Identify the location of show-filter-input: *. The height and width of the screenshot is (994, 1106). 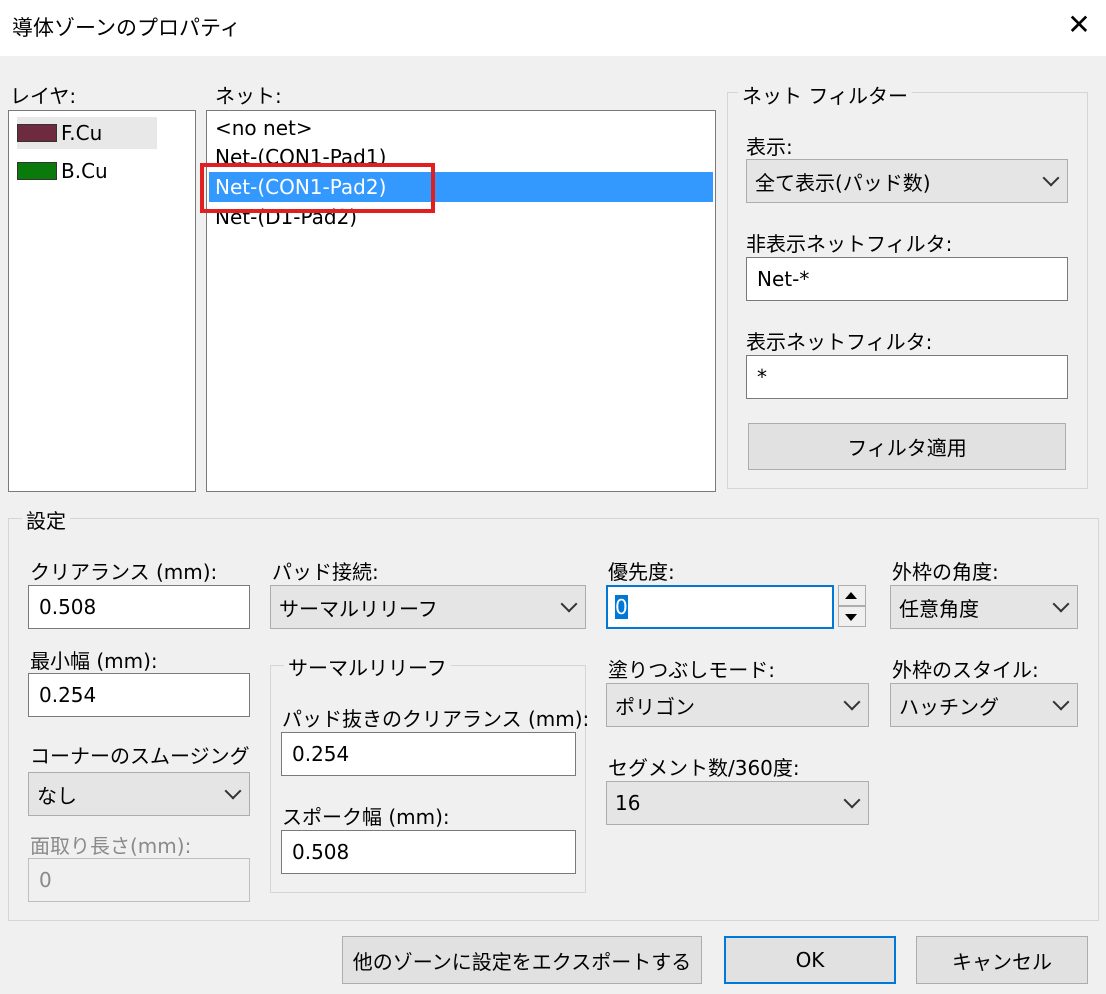
(907, 377).